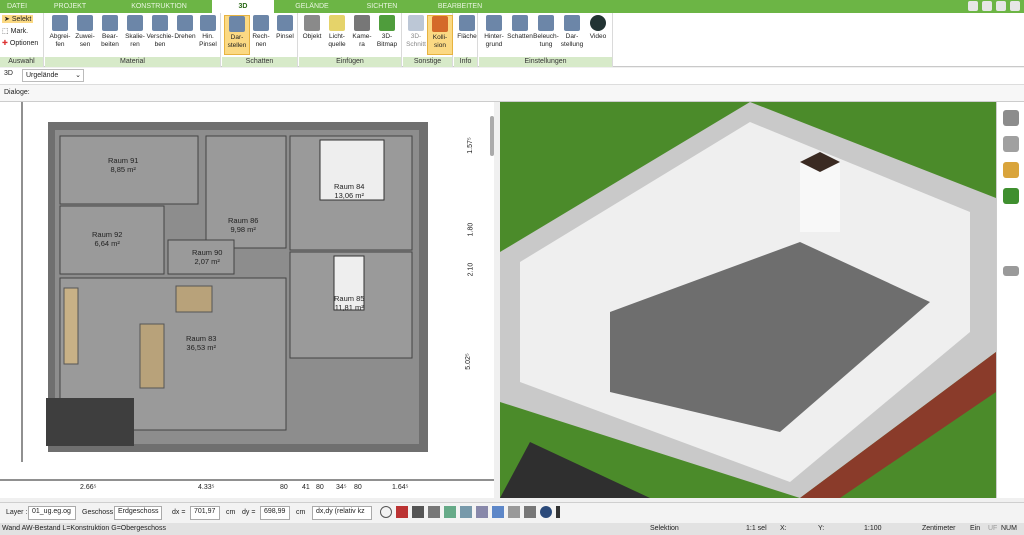  Describe the element at coordinates (973, 6) in the screenshot. I see `minimize-icon` at that location.